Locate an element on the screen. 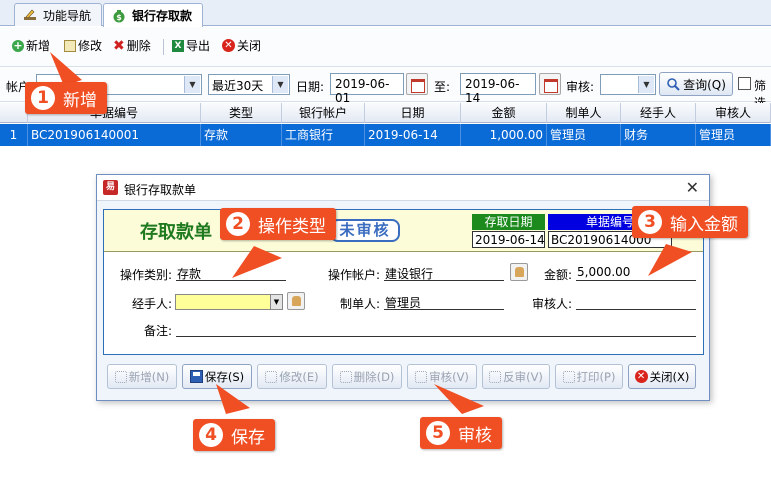 This screenshot has width=771, height=500. auditor-field is located at coordinates (636, 302).